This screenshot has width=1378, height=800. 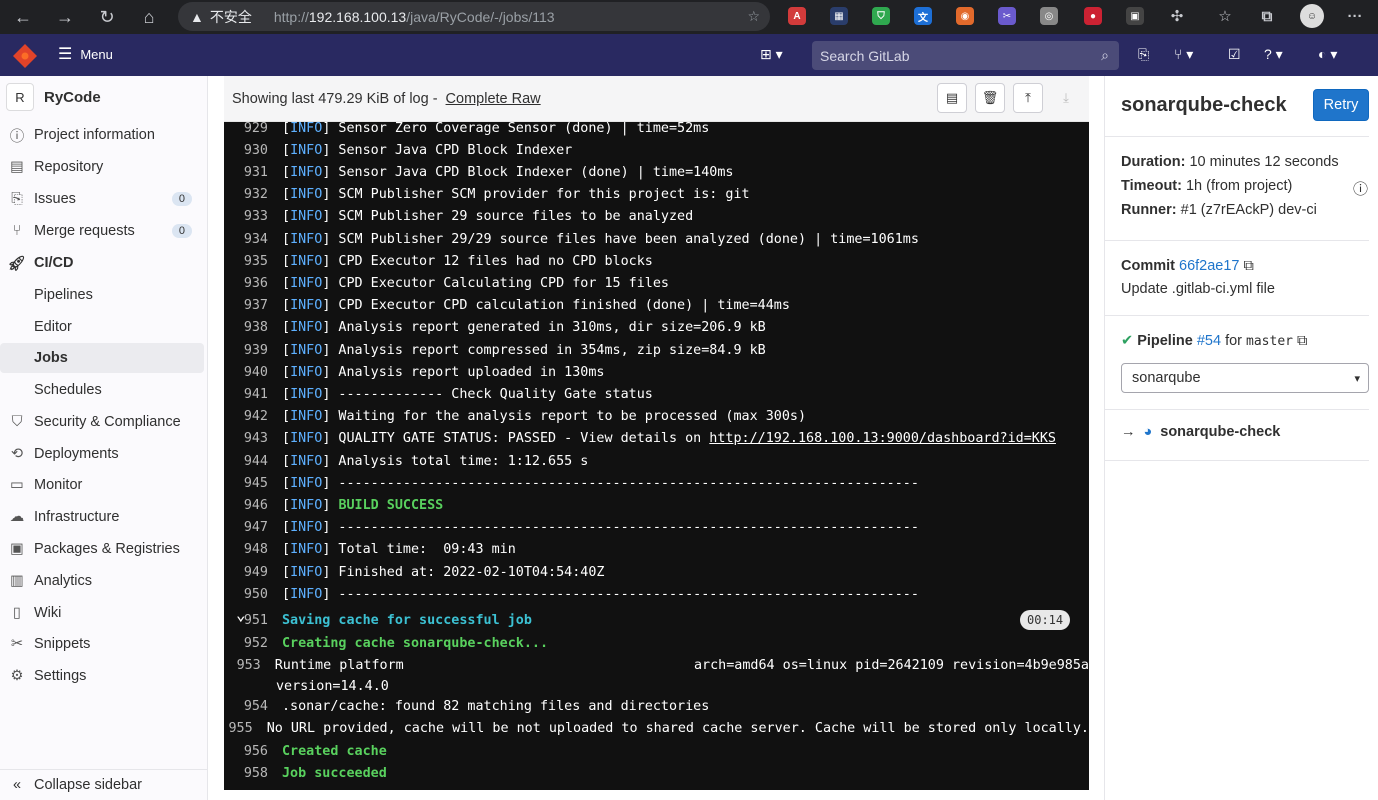 What do you see at coordinates (1209, 266) in the screenshot?
I see `commit-sha-link: 66f2ae17` at bounding box center [1209, 266].